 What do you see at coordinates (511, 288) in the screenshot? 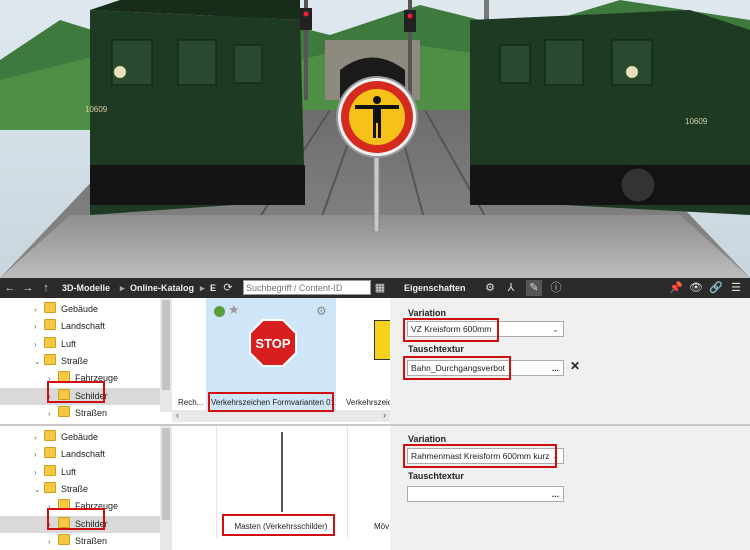
I see `axes-icon: ⅄` at bounding box center [511, 288].